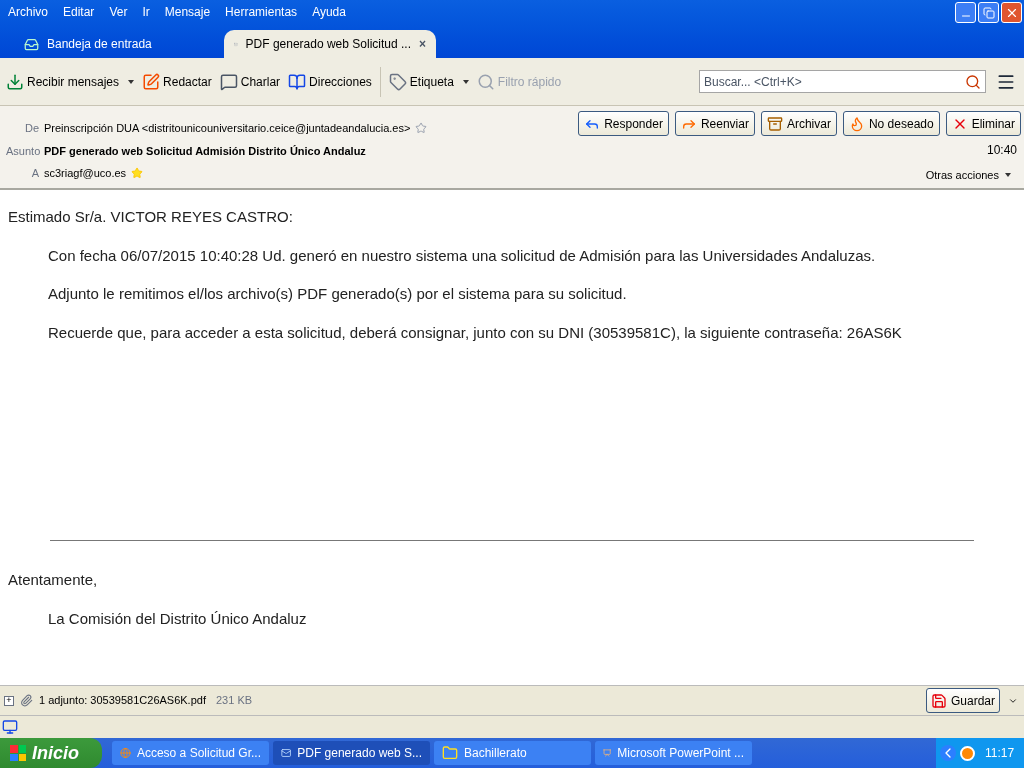 Image resolution: width=1024 pixels, height=768 pixels. I want to click on paragraph: Con fecha 06/07/2015 10:40:28 Ud. generó en nuestro sistema una solicitud de Admisión para las Universidades Andaluzas., so click(462, 255).